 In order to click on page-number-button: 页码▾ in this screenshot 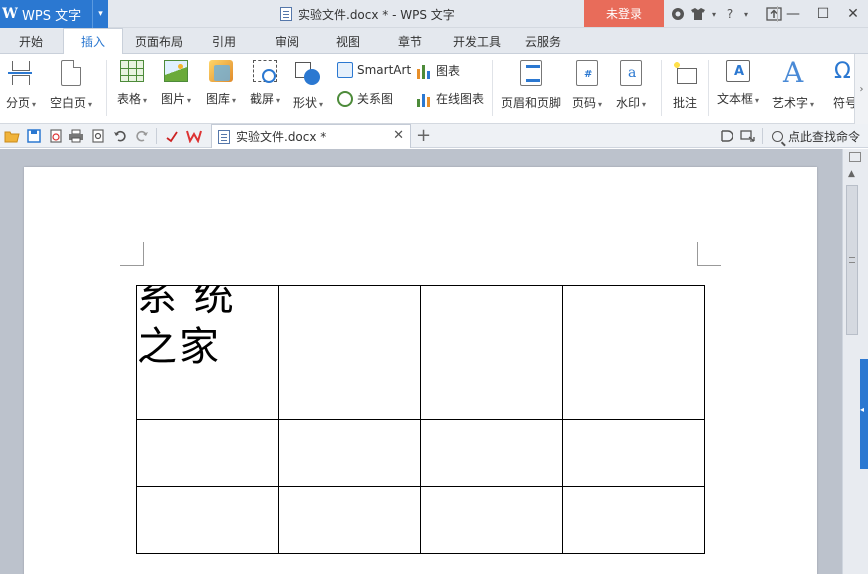, I will do `click(587, 84)`.